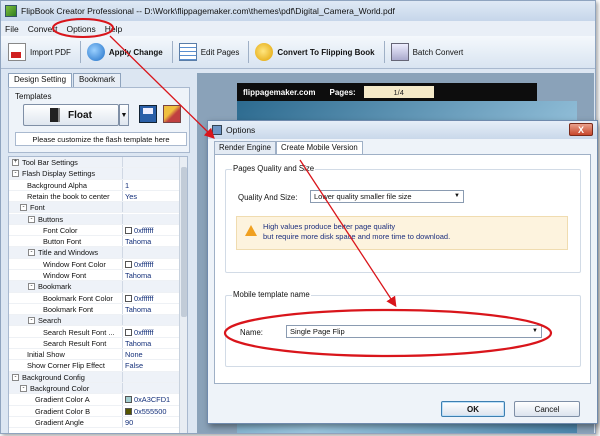 The height and width of the screenshot is (436, 600). Describe the element at coordinates (271, 294) in the screenshot. I see `mobile-group-title: Mobile template name` at that location.